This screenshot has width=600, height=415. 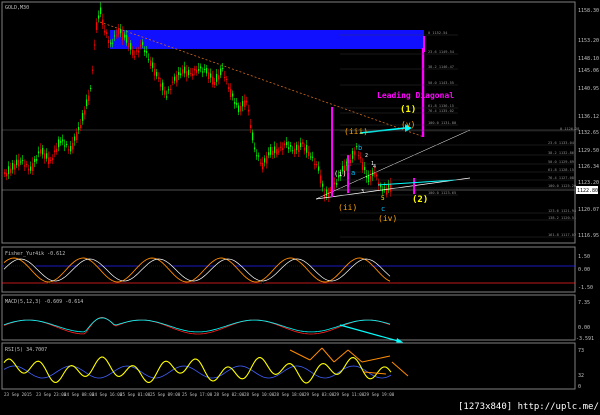 What do you see at coordinates (135, 394) in the screenshot?
I see `time-axis-label: 25 Sep 01:00` at bounding box center [135, 394].